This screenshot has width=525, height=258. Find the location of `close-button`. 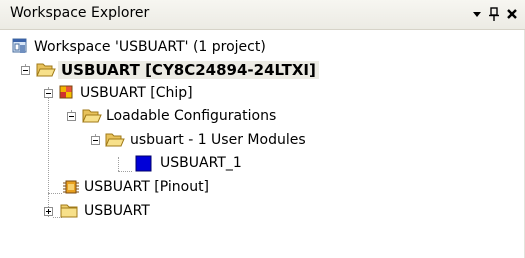

close-button is located at coordinates (512, 14).